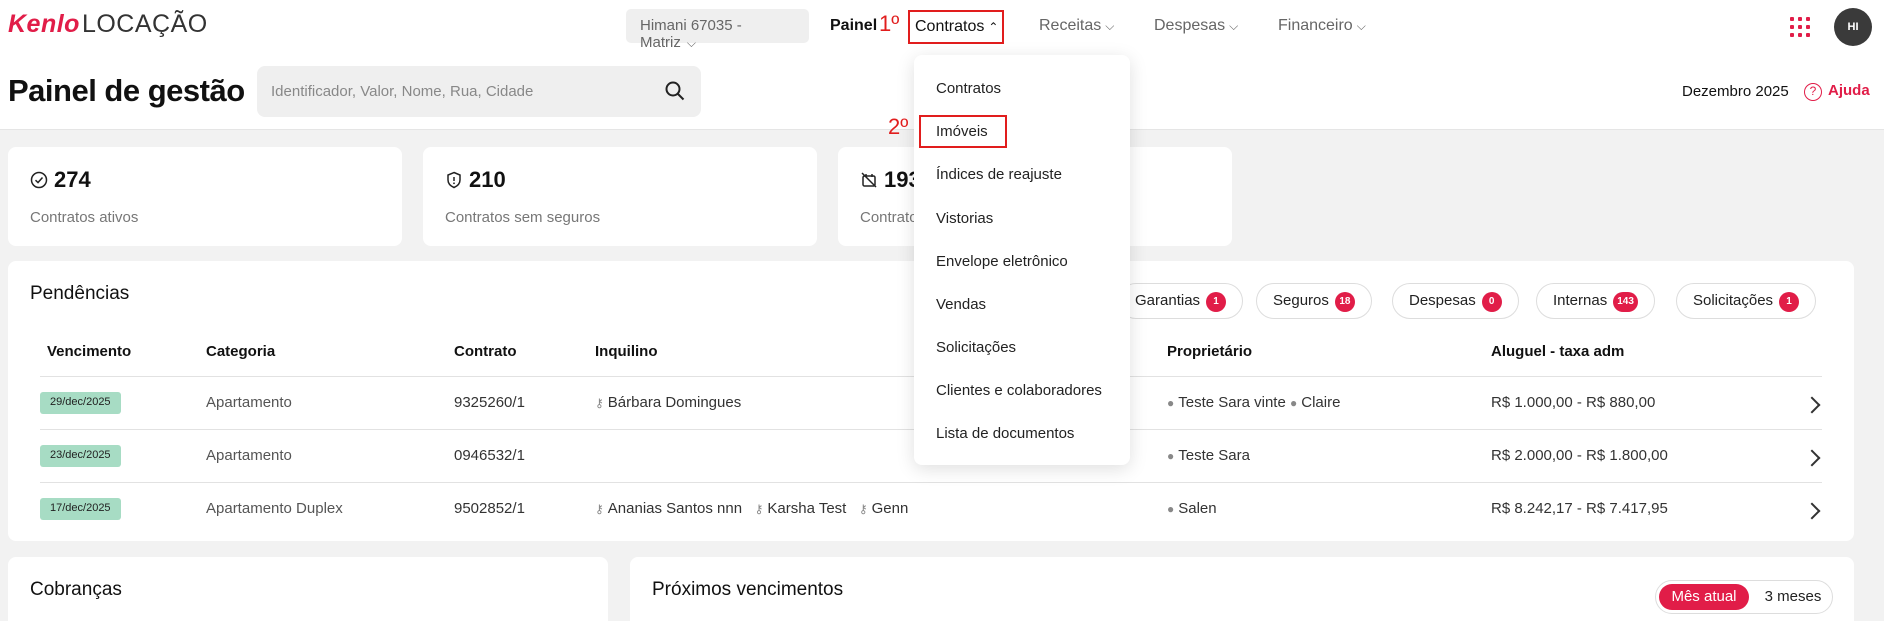 The image size is (1884, 621). I want to click on stat-number: 210, so click(487, 179).